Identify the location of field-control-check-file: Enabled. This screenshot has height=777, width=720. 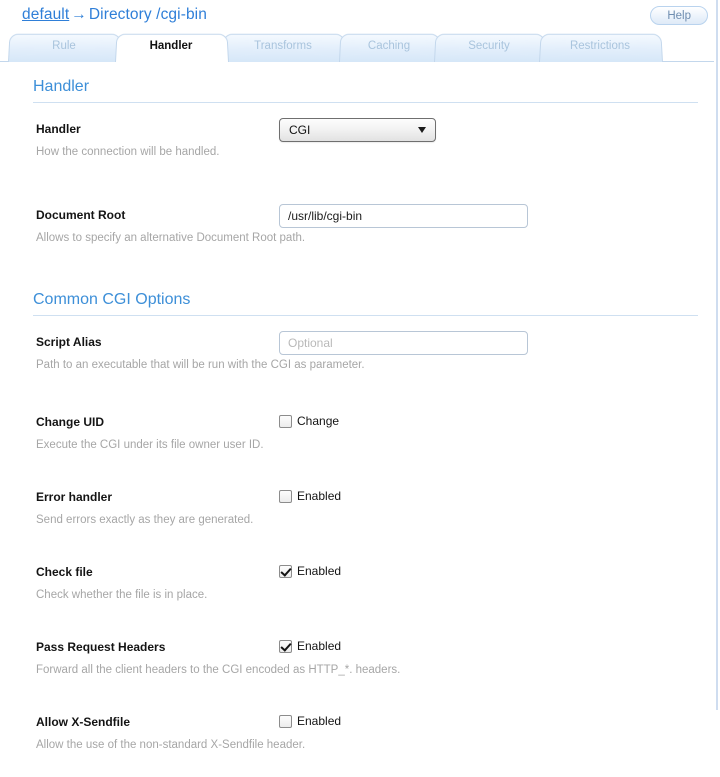
(310, 571).